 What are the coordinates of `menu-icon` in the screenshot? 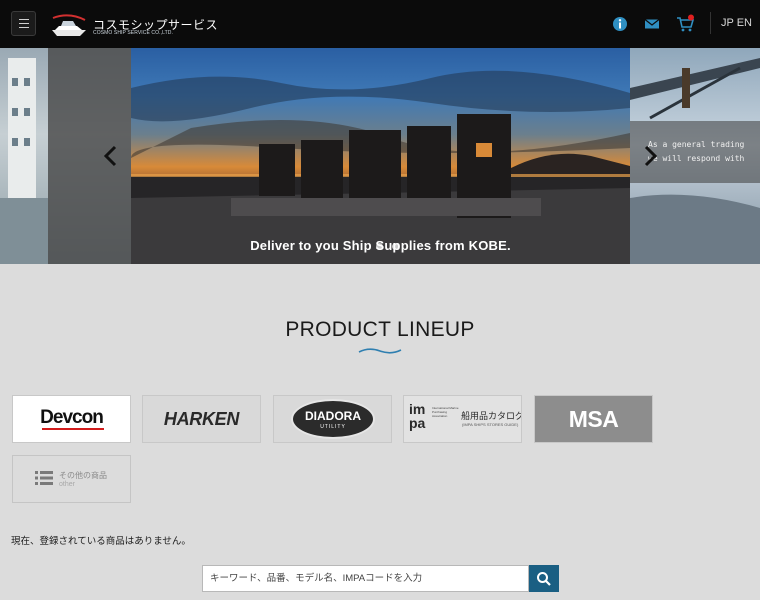 It's located at (23, 23).